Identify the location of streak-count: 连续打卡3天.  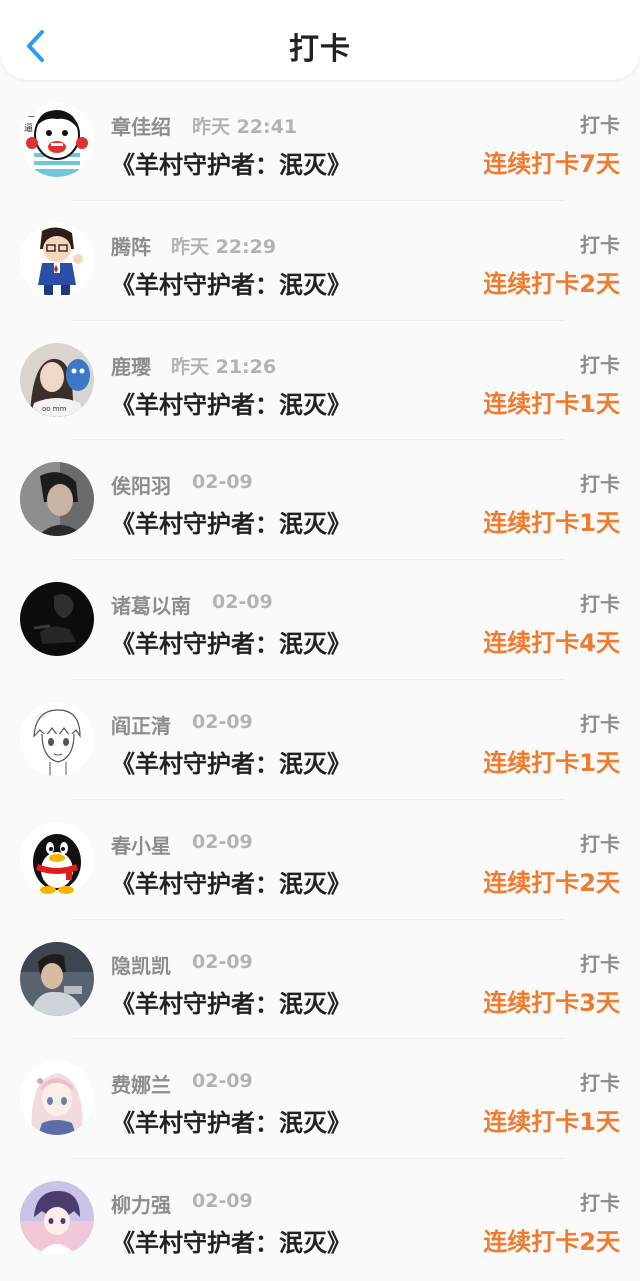
(551, 1002).